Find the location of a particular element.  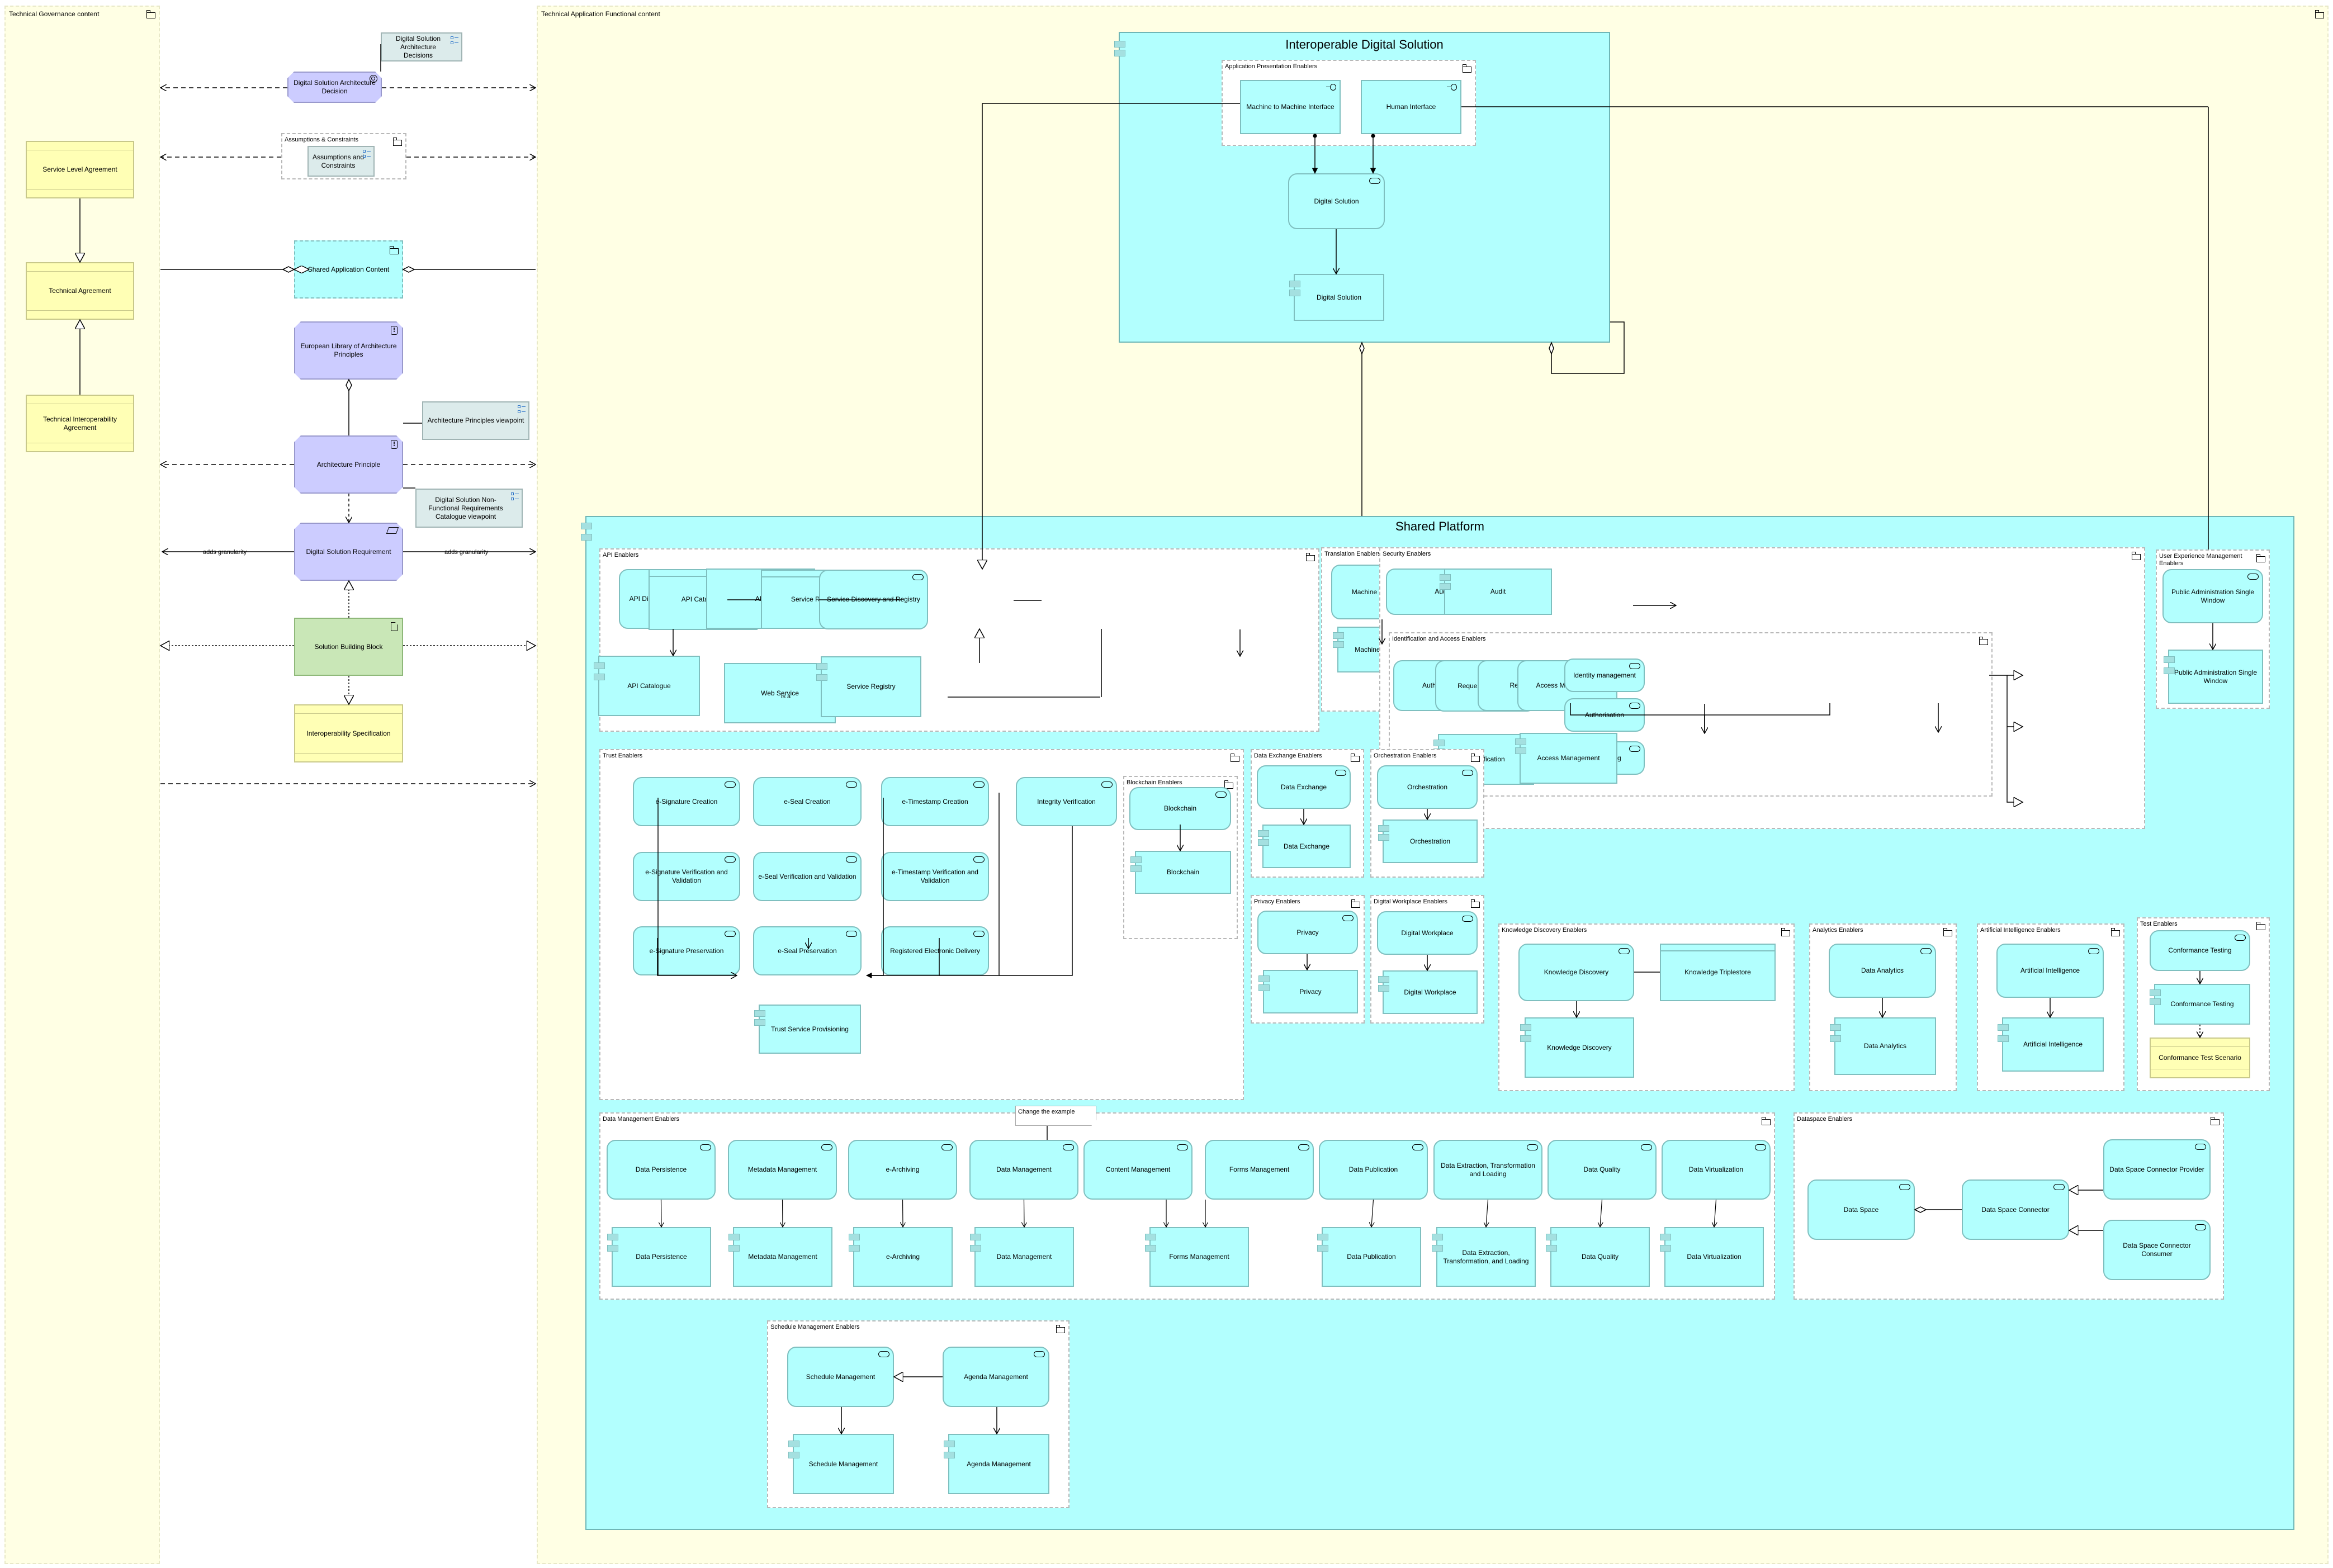

data-management-component: Data Persistence is located at coordinates (659, 1257).